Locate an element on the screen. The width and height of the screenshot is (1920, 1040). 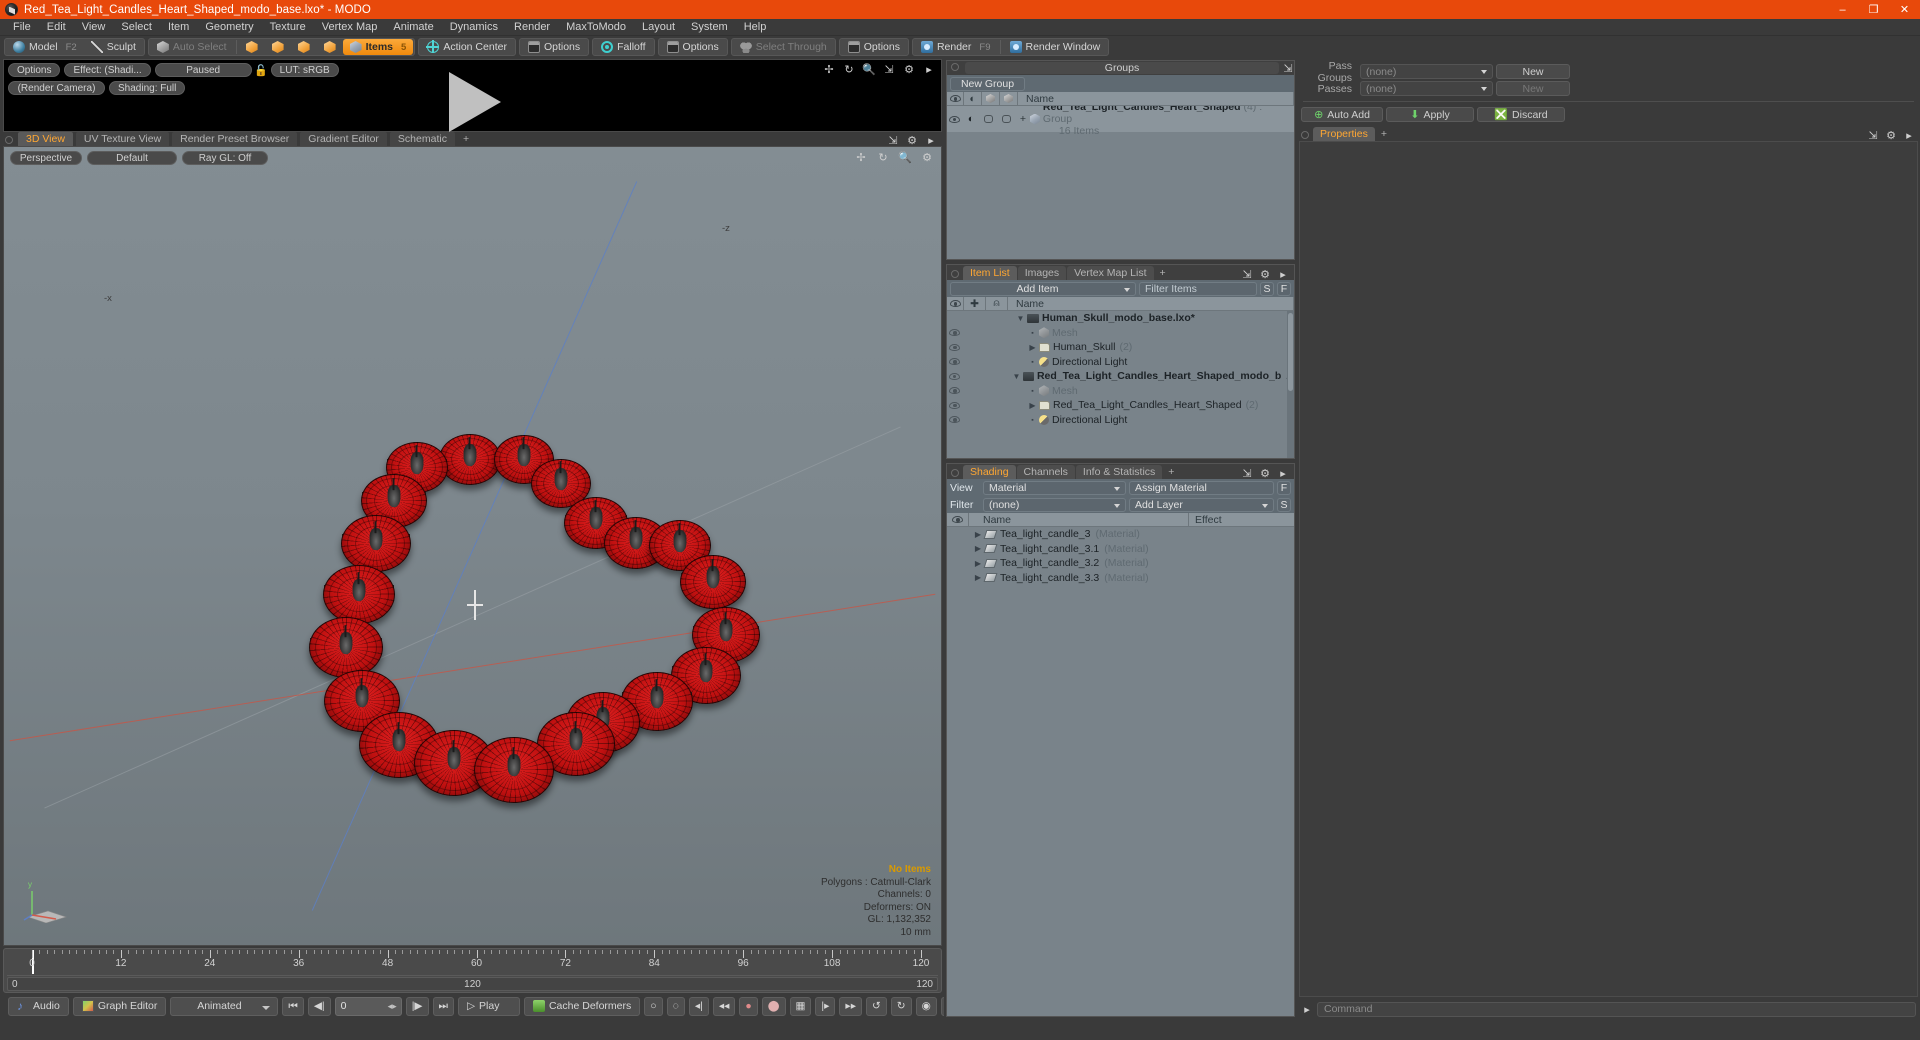
prev-frame-button: ◀| is located at coordinates (319, 1006).